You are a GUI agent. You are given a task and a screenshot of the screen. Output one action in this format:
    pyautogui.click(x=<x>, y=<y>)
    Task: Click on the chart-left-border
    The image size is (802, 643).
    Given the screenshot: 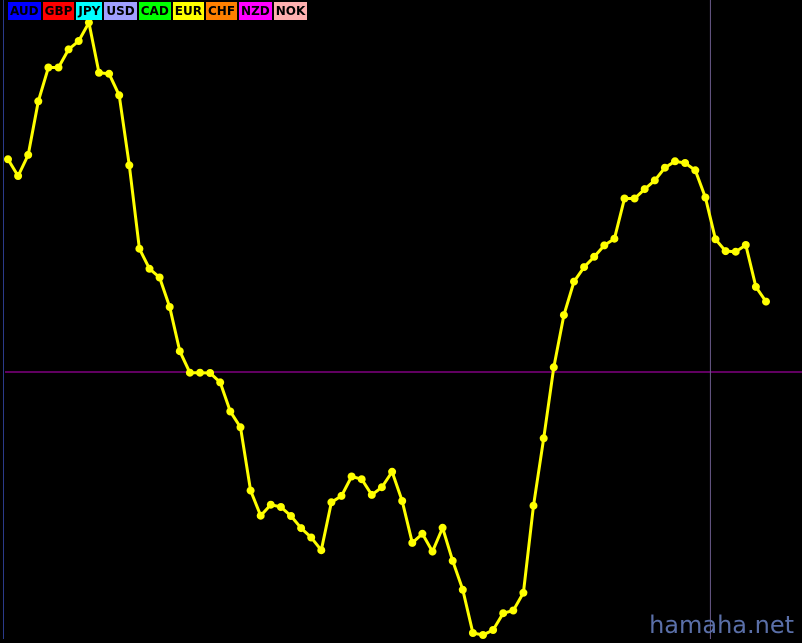 What is the action you would take?
    pyautogui.click(x=3, y=319)
    